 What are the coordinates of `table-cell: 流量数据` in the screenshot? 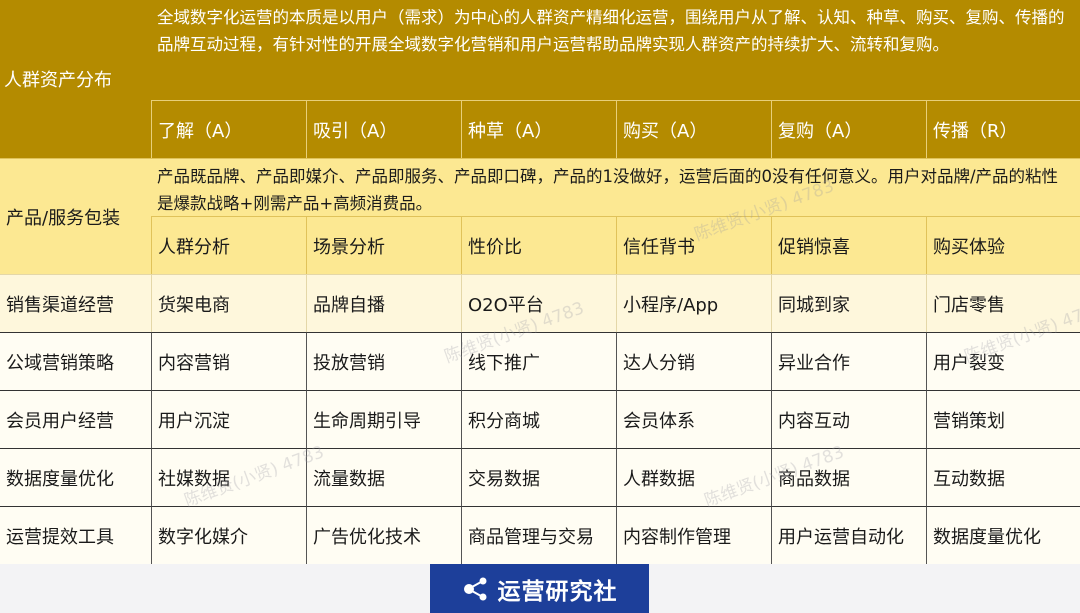 It's located at (383, 477).